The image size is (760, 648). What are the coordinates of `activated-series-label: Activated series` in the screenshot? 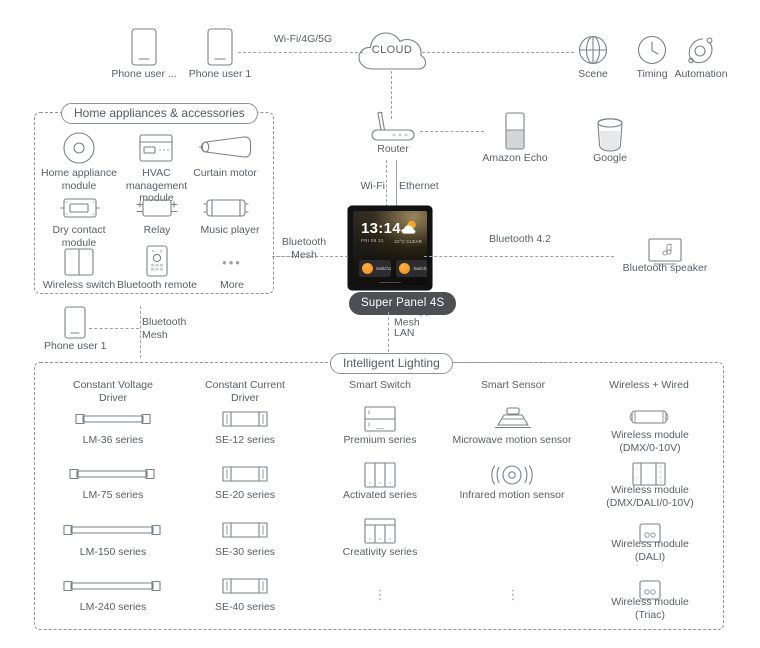 It's located at (380, 495).